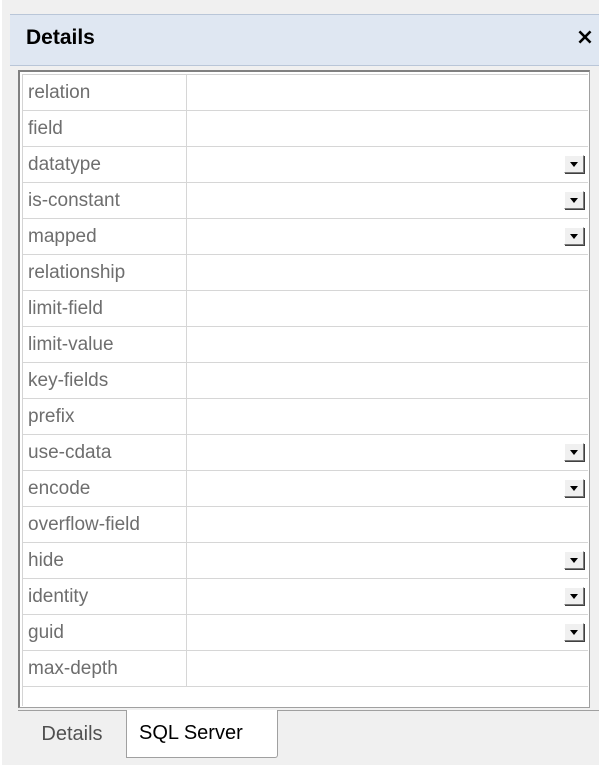 Image resolution: width=599 pixels, height=765 pixels. Describe the element at coordinates (105, 452) in the screenshot. I see `property-name: use-cdata` at that location.